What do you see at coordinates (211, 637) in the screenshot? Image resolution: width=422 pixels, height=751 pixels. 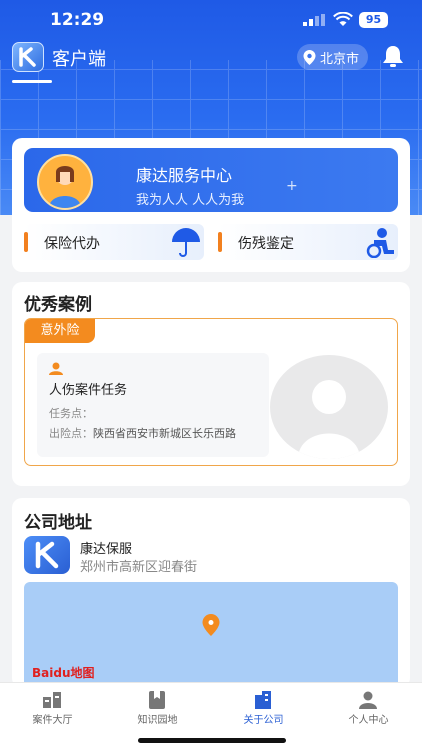 I see `map-view: Baidu地图` at bounding box center [211, 637].